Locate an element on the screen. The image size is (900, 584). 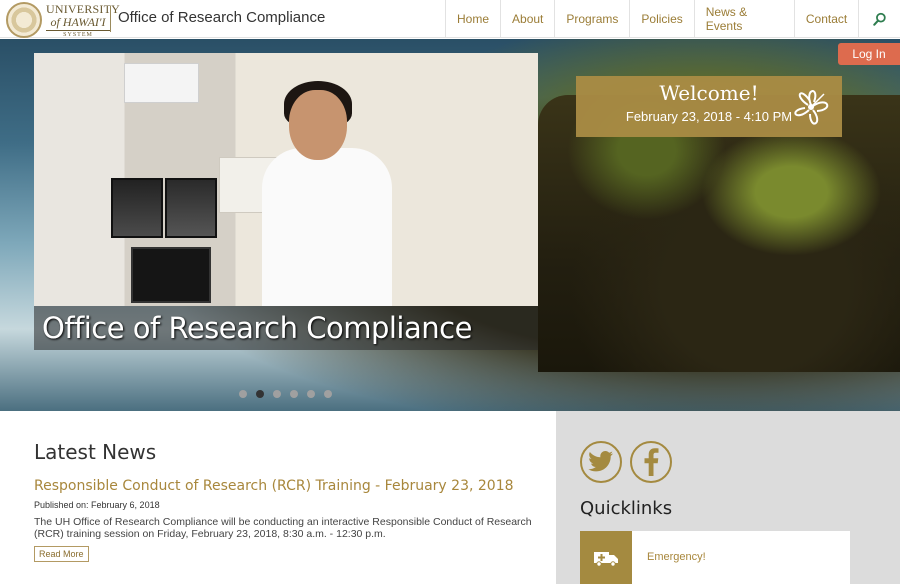
nav-contact: Contact is located at coordinates (825, 19).